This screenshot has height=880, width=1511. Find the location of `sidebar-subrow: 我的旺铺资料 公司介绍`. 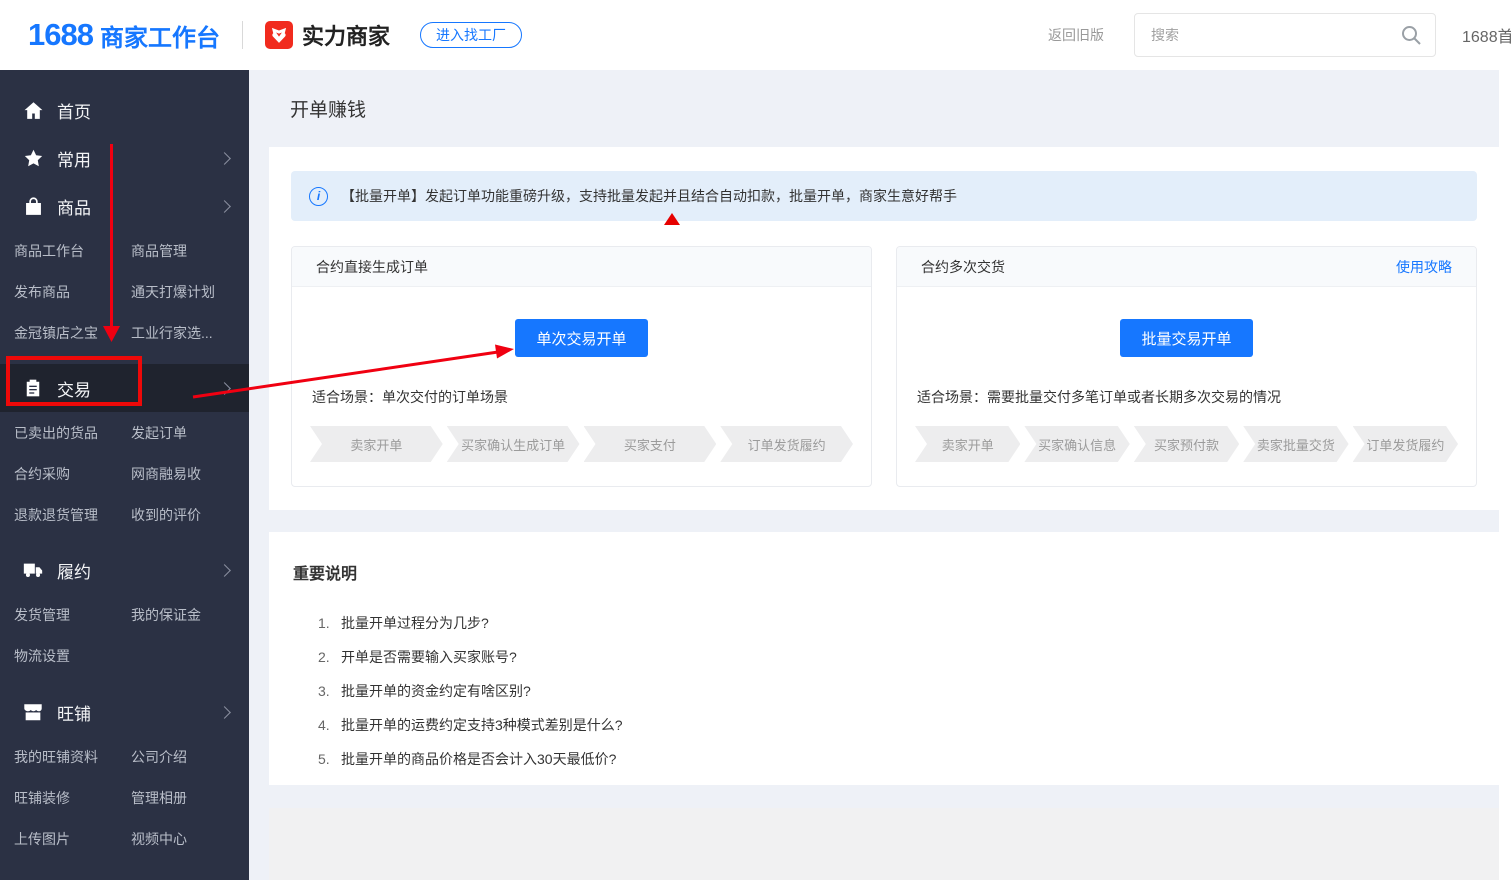

sidebar-subrow: 我的旺铺资料 公司介绍 is located at coordinates (124, 756).